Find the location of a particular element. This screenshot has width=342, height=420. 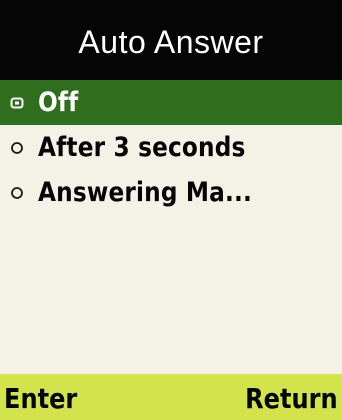

option-off: Off is located at coordinates (171, 102).